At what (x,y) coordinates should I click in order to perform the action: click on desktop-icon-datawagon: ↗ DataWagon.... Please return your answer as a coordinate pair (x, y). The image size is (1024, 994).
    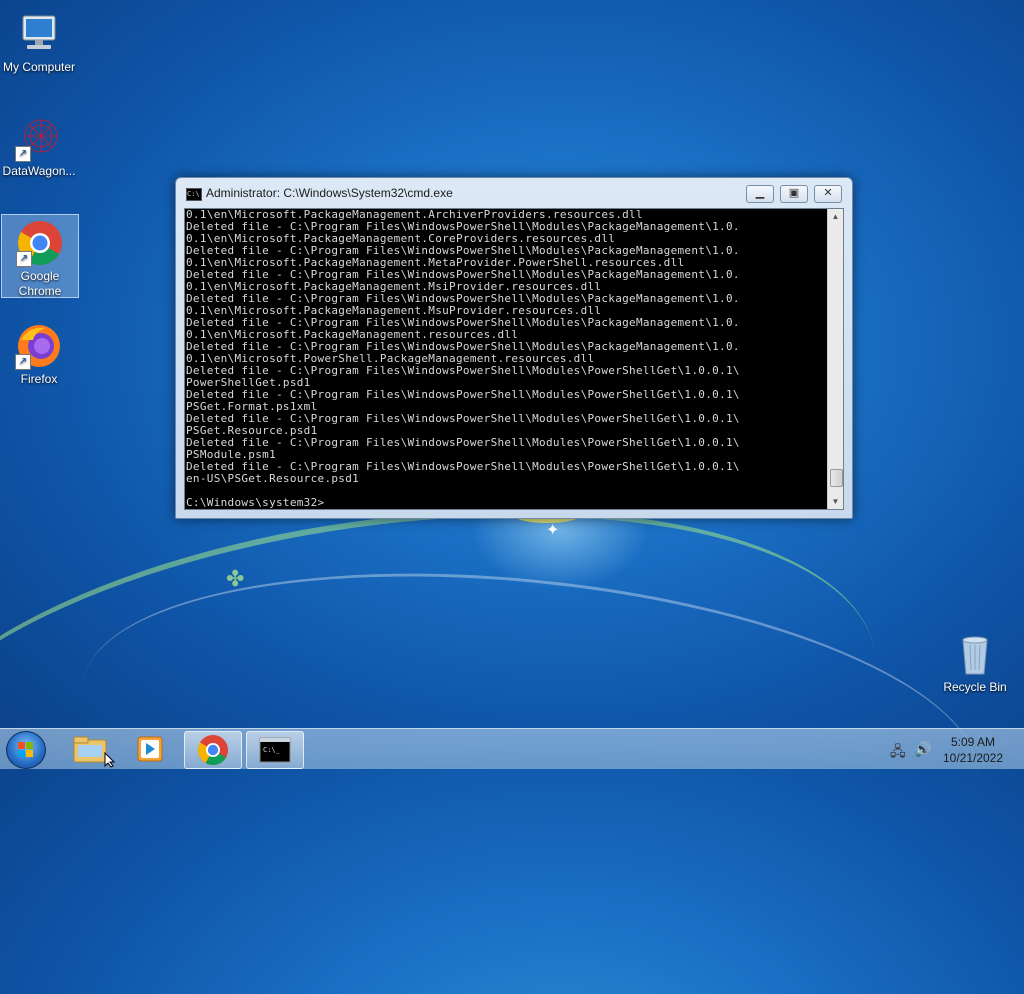
    Looking at the image, I should click on (39, 144).